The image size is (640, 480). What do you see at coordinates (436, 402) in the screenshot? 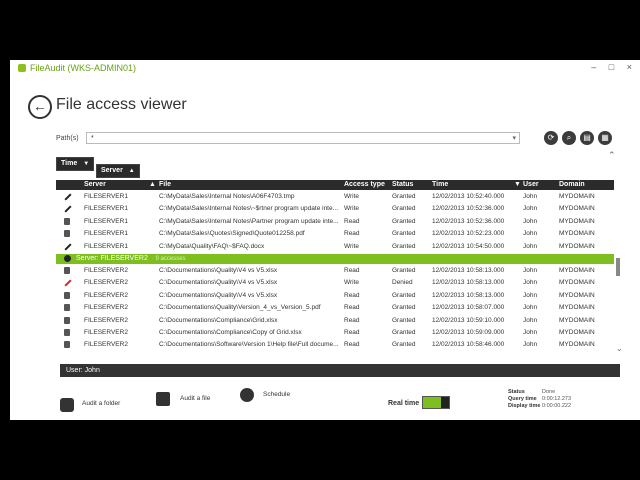
I see `realtime-toggle` at bounding box center [436, 402].